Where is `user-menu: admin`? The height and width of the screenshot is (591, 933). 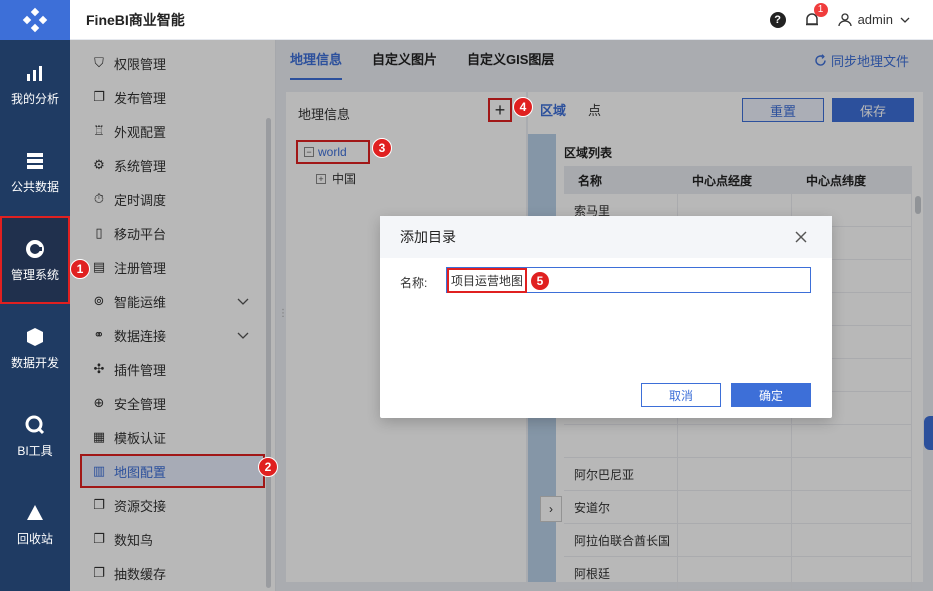 user-menu: admin is located at coordinates (874, 19).